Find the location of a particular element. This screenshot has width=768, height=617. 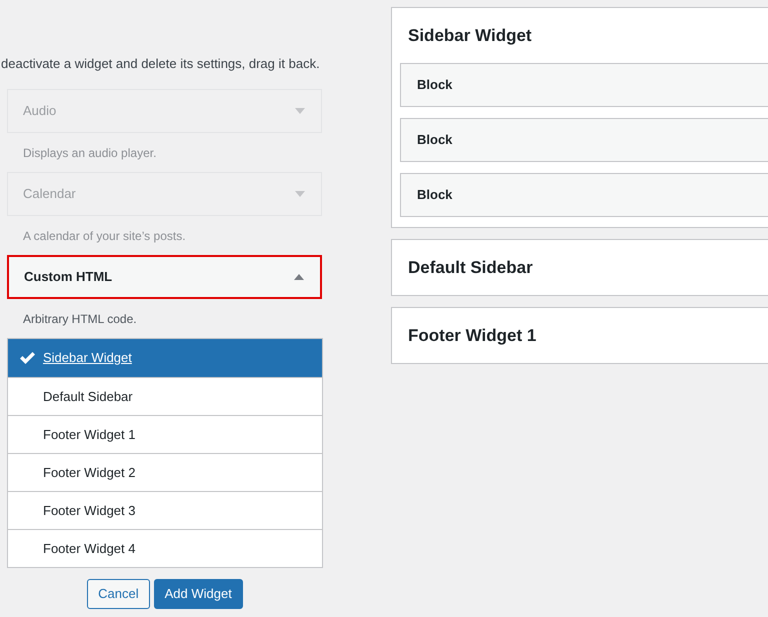

cancel-button: Cancel is located at coordinates (118, 594).